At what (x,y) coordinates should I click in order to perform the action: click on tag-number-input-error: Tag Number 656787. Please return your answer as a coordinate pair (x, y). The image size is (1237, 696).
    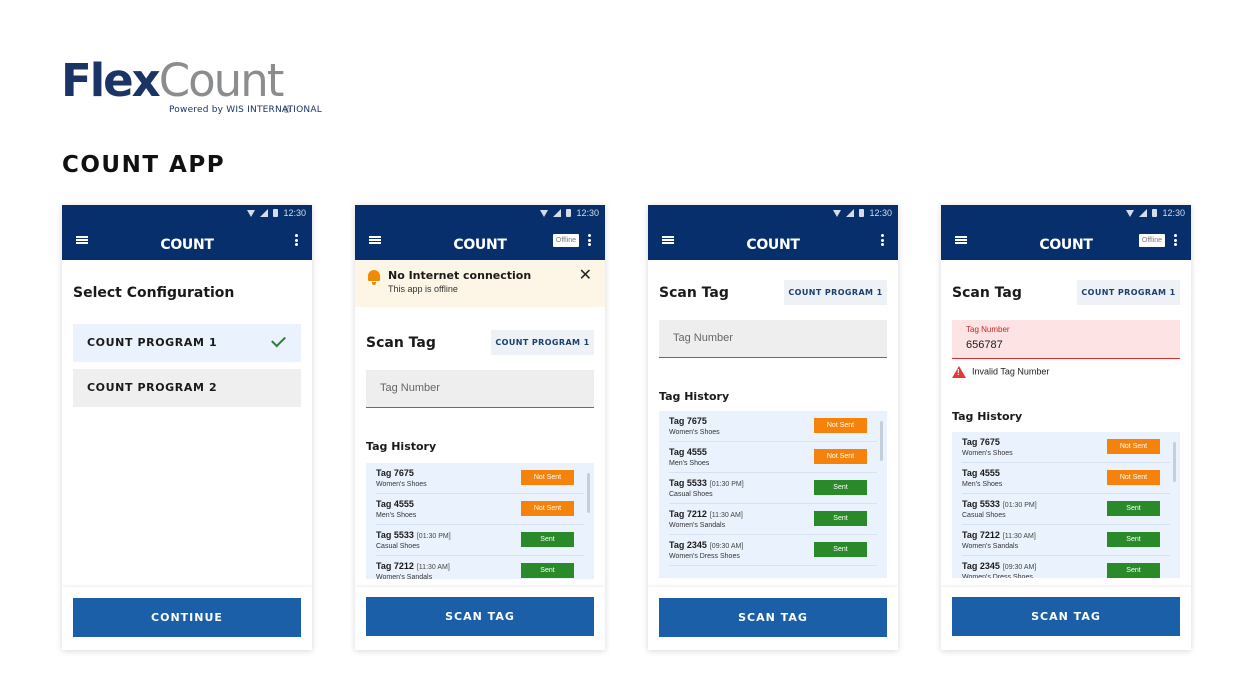
    Looking at the image, I should click on (1066, 339).